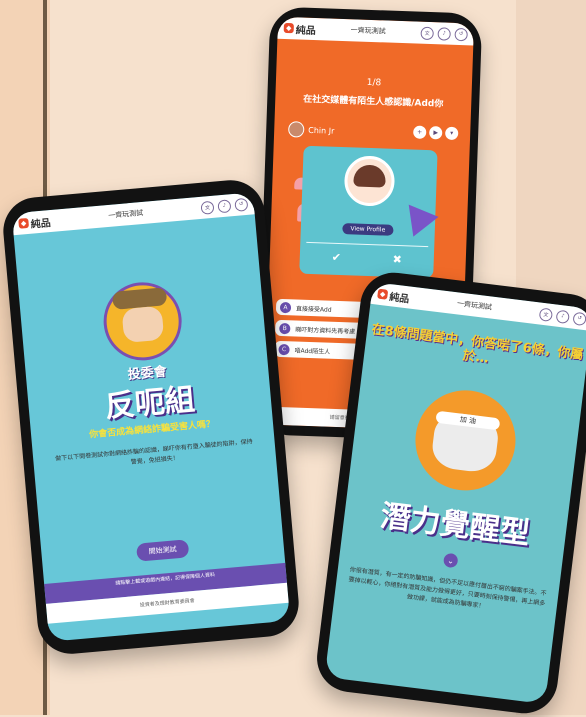  What do you see at coordinates (451, 133) in the screenshot?
I see `more-icon: ▾` at bounding box center [451, 133].